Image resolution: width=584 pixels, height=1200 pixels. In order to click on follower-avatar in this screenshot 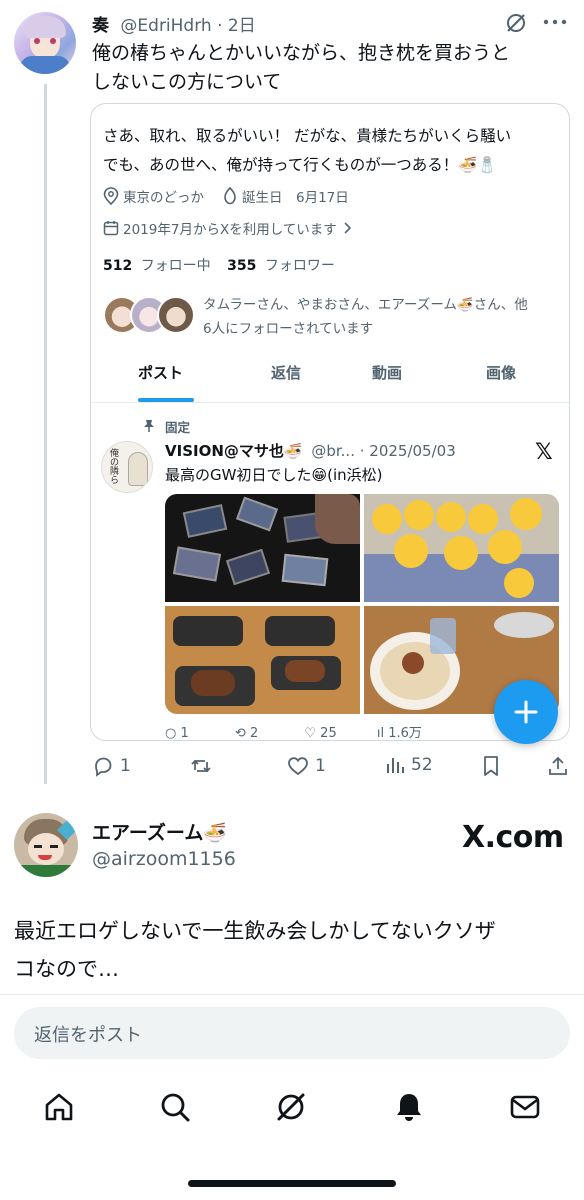, I will do `click(176, 315)`.